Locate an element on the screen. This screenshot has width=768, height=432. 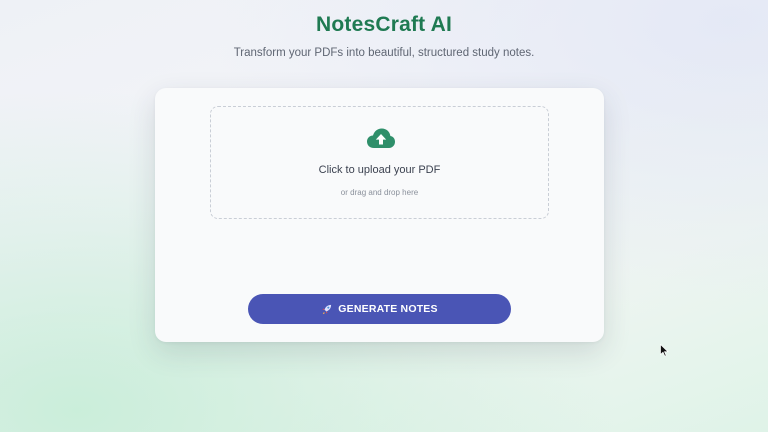
generate-notes-label: GENERATE NOTES is located at coordinates (388, 309).